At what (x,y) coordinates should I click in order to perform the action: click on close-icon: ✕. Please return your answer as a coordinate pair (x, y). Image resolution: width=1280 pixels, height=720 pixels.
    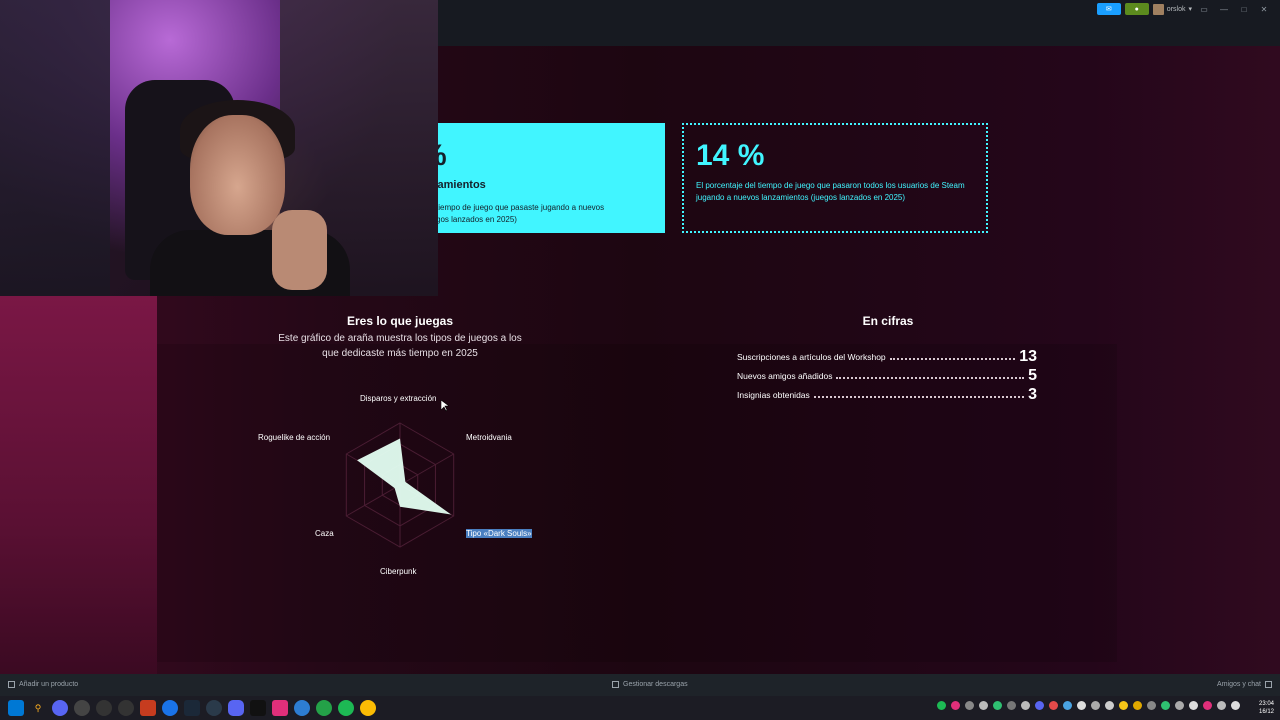
    Looking at the image, I should click on (1264, 9).